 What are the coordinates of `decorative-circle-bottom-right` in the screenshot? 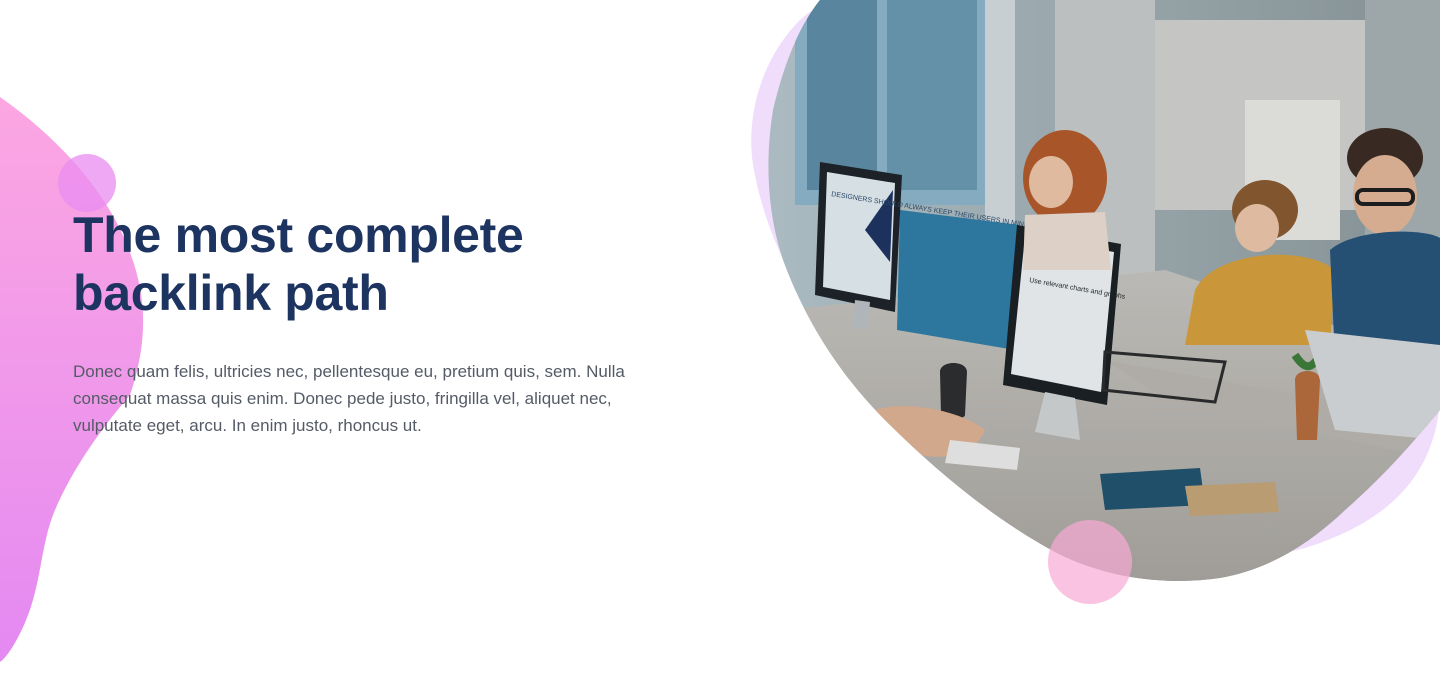 It's located at (1090, 562).